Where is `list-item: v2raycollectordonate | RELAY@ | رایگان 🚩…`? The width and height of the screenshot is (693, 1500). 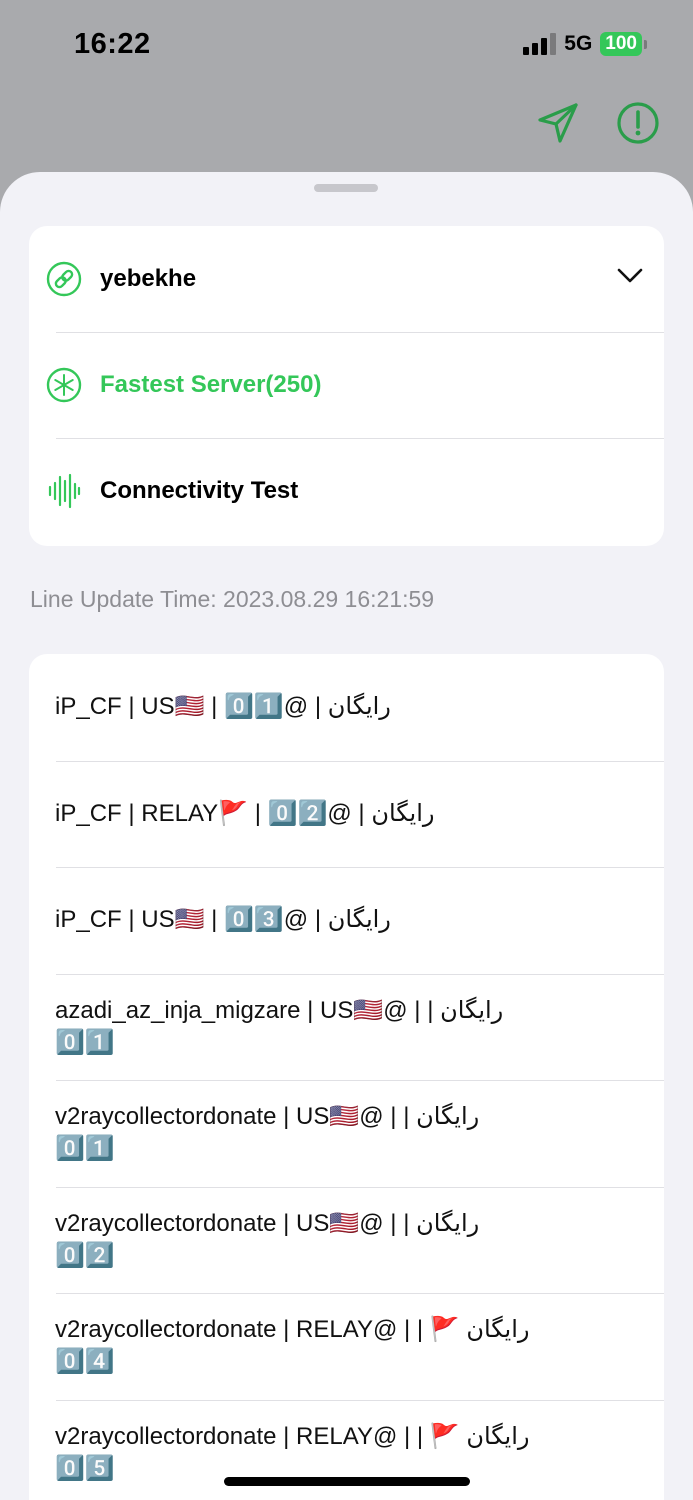
list-item: v2raycollectordonate | RELAY@ | رایگان 🚩… is located at coordinates (346, 1346).